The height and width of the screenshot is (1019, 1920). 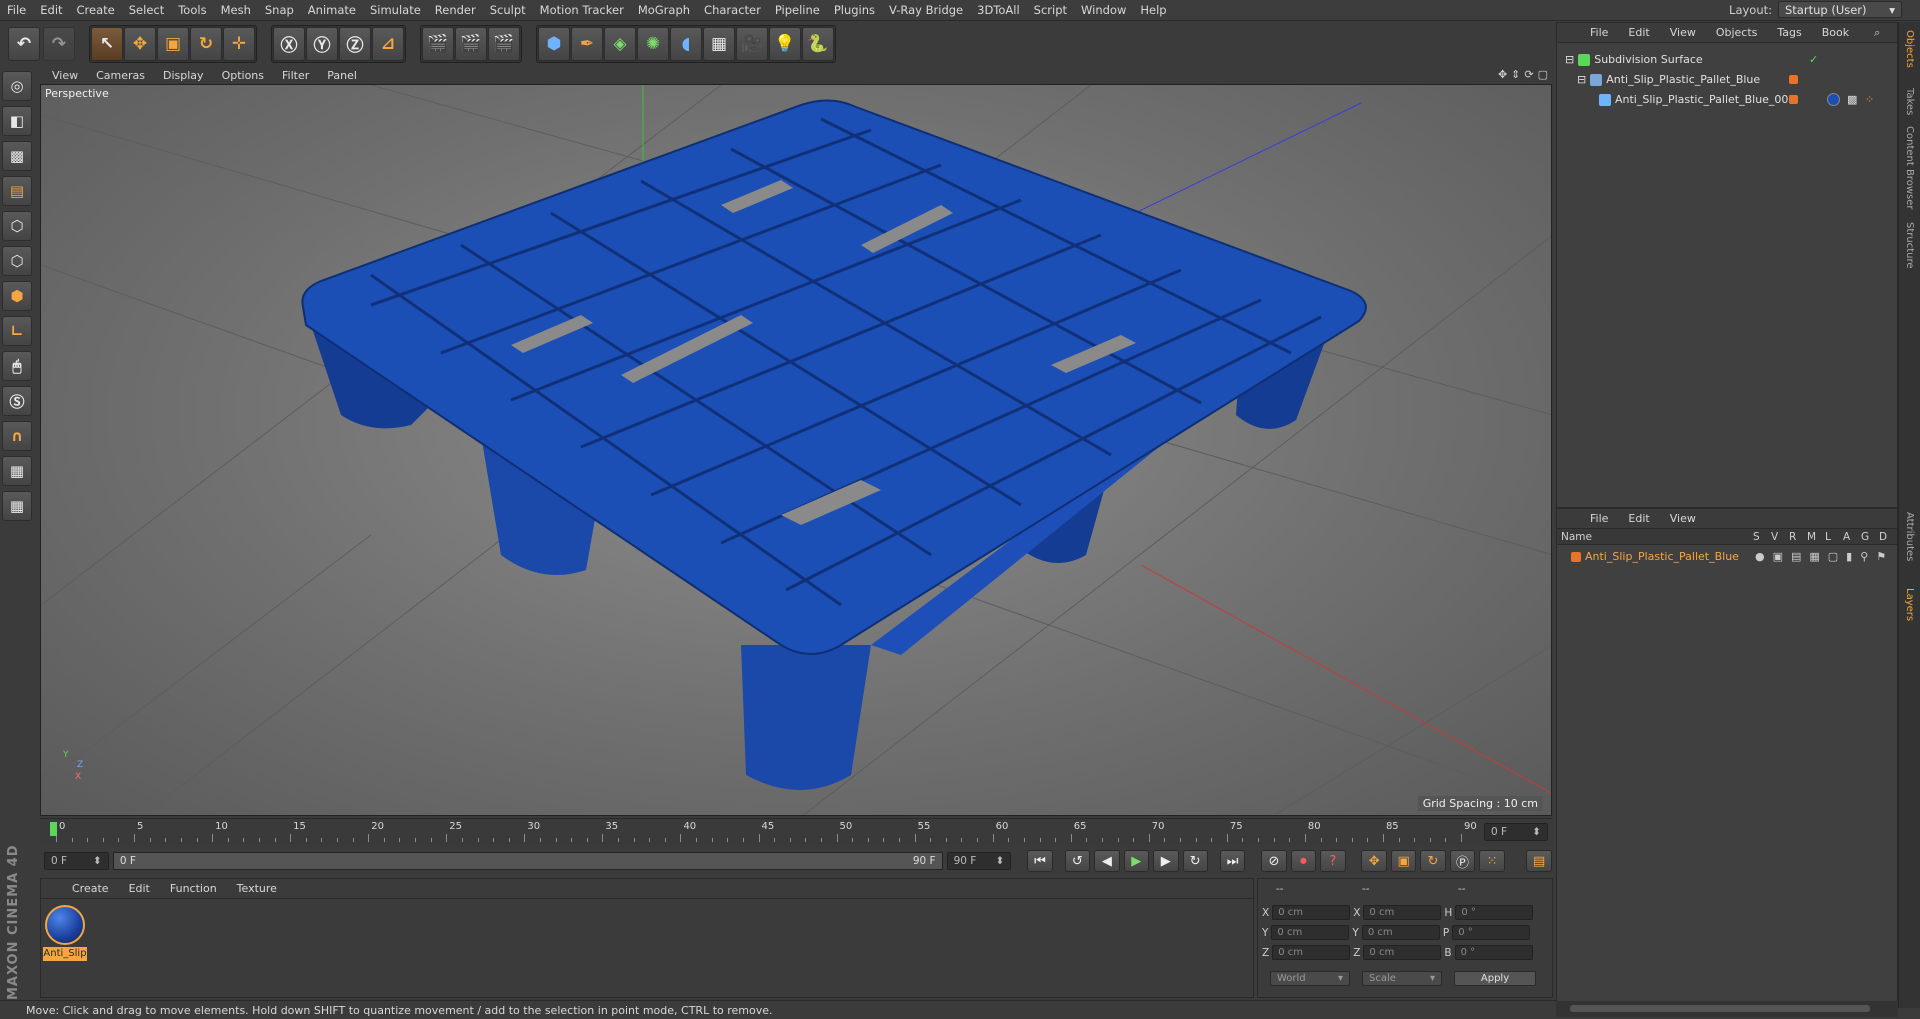 What do you see at coordinates (653, 43) in the screenshot?
I see `cloner-button: ✺` at bounding box center [653, 43].